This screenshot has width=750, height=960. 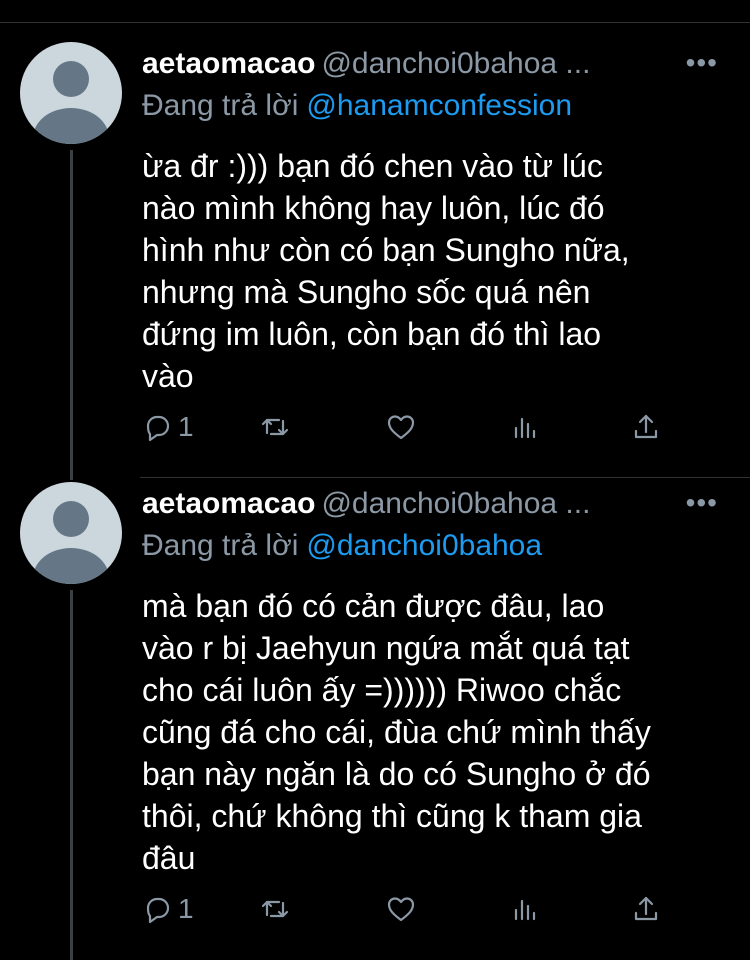 What do you see at coordinates (424, 545) in the screenshot?
I see `reply-to-link: @danchoi0bahoa` at bounding box center [424, 545].